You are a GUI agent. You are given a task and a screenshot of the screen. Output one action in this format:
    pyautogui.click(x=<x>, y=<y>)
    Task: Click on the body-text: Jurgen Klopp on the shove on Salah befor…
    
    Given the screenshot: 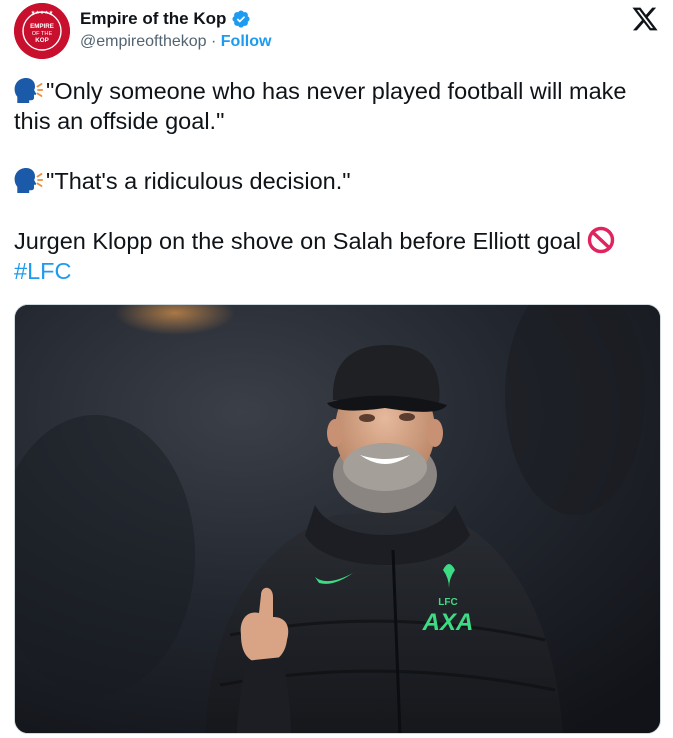 What is the action you would take?
    pyautogui.click(x=298, y=241)
    